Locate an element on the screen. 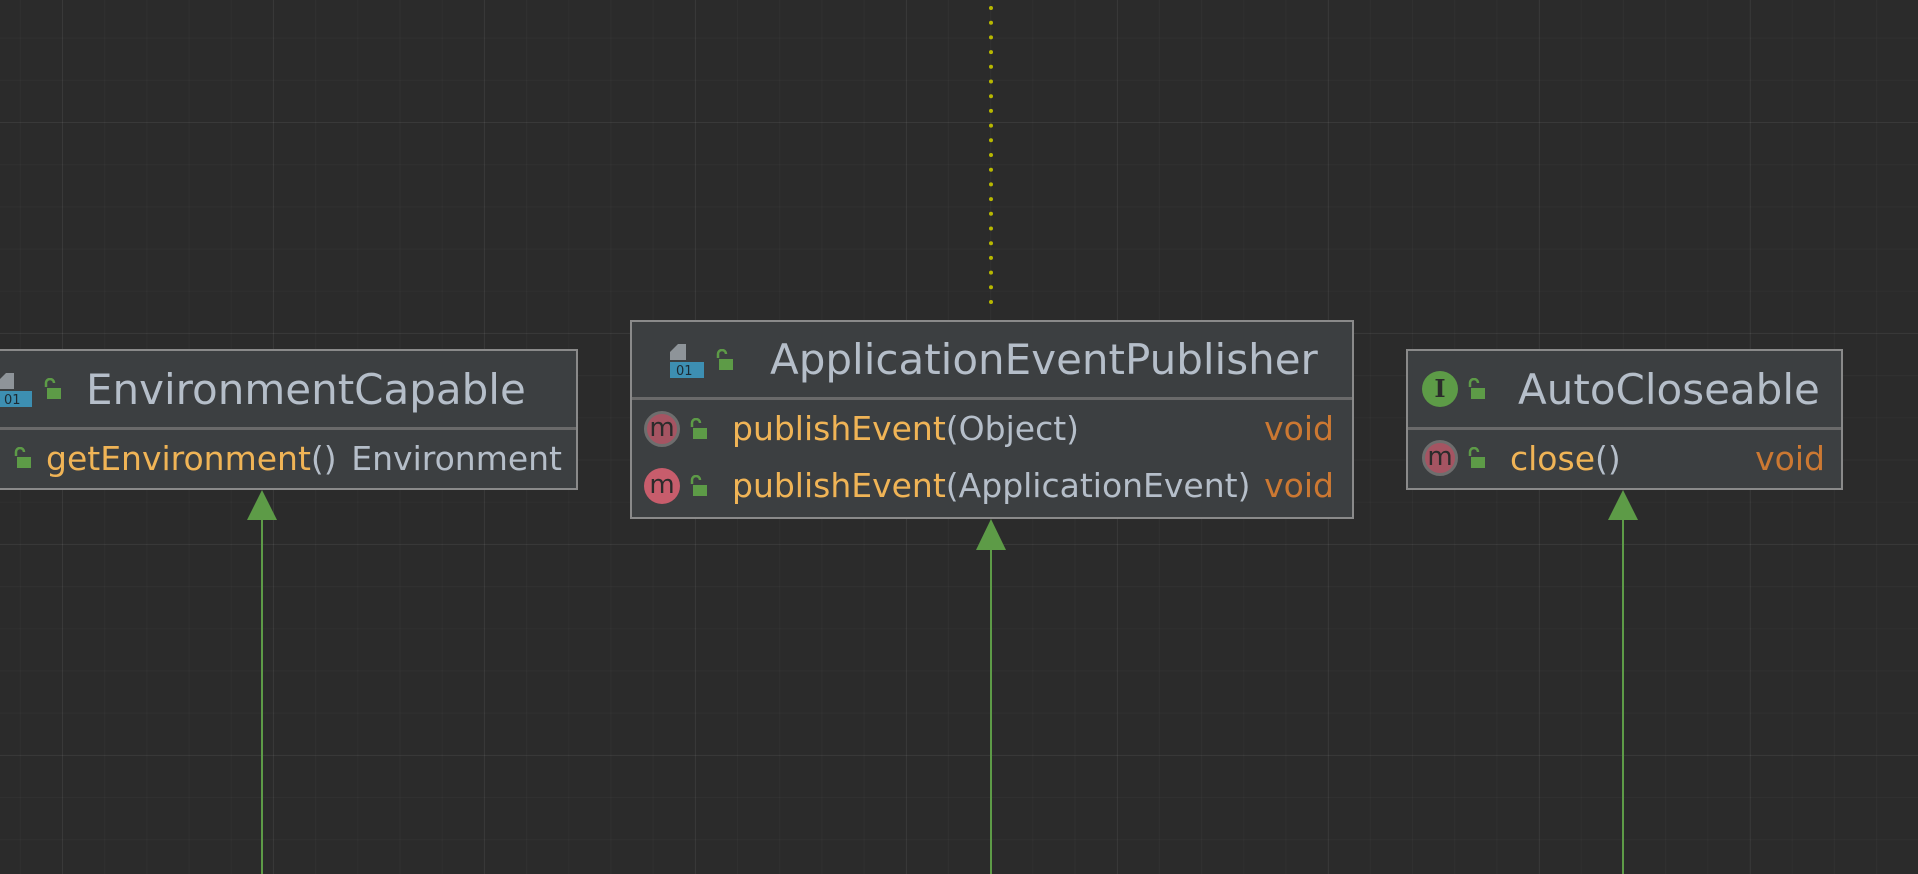 The height and width of the screenshot is (874, 1918). interface-icon: I is located at coordinates (1440, 389).